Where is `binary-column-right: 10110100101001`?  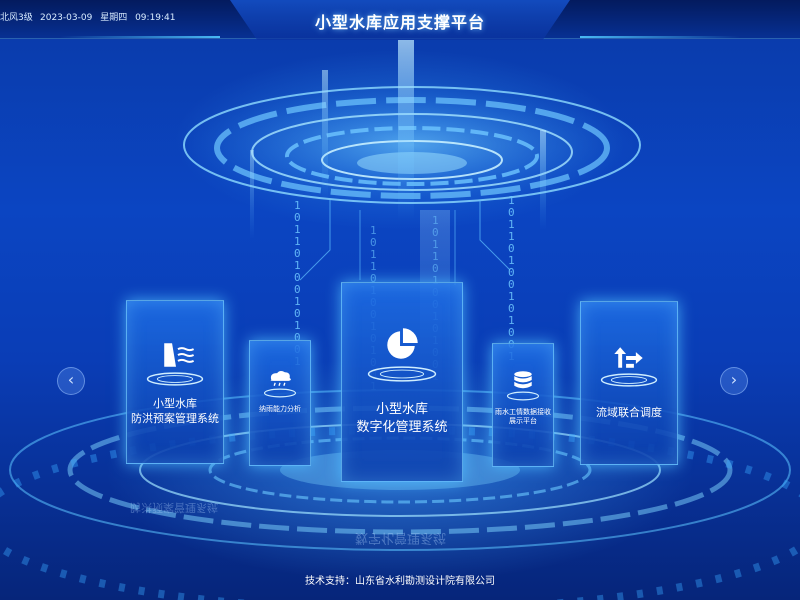
binary-column-right: 10110100101001 is located at coordinates (511, 278).